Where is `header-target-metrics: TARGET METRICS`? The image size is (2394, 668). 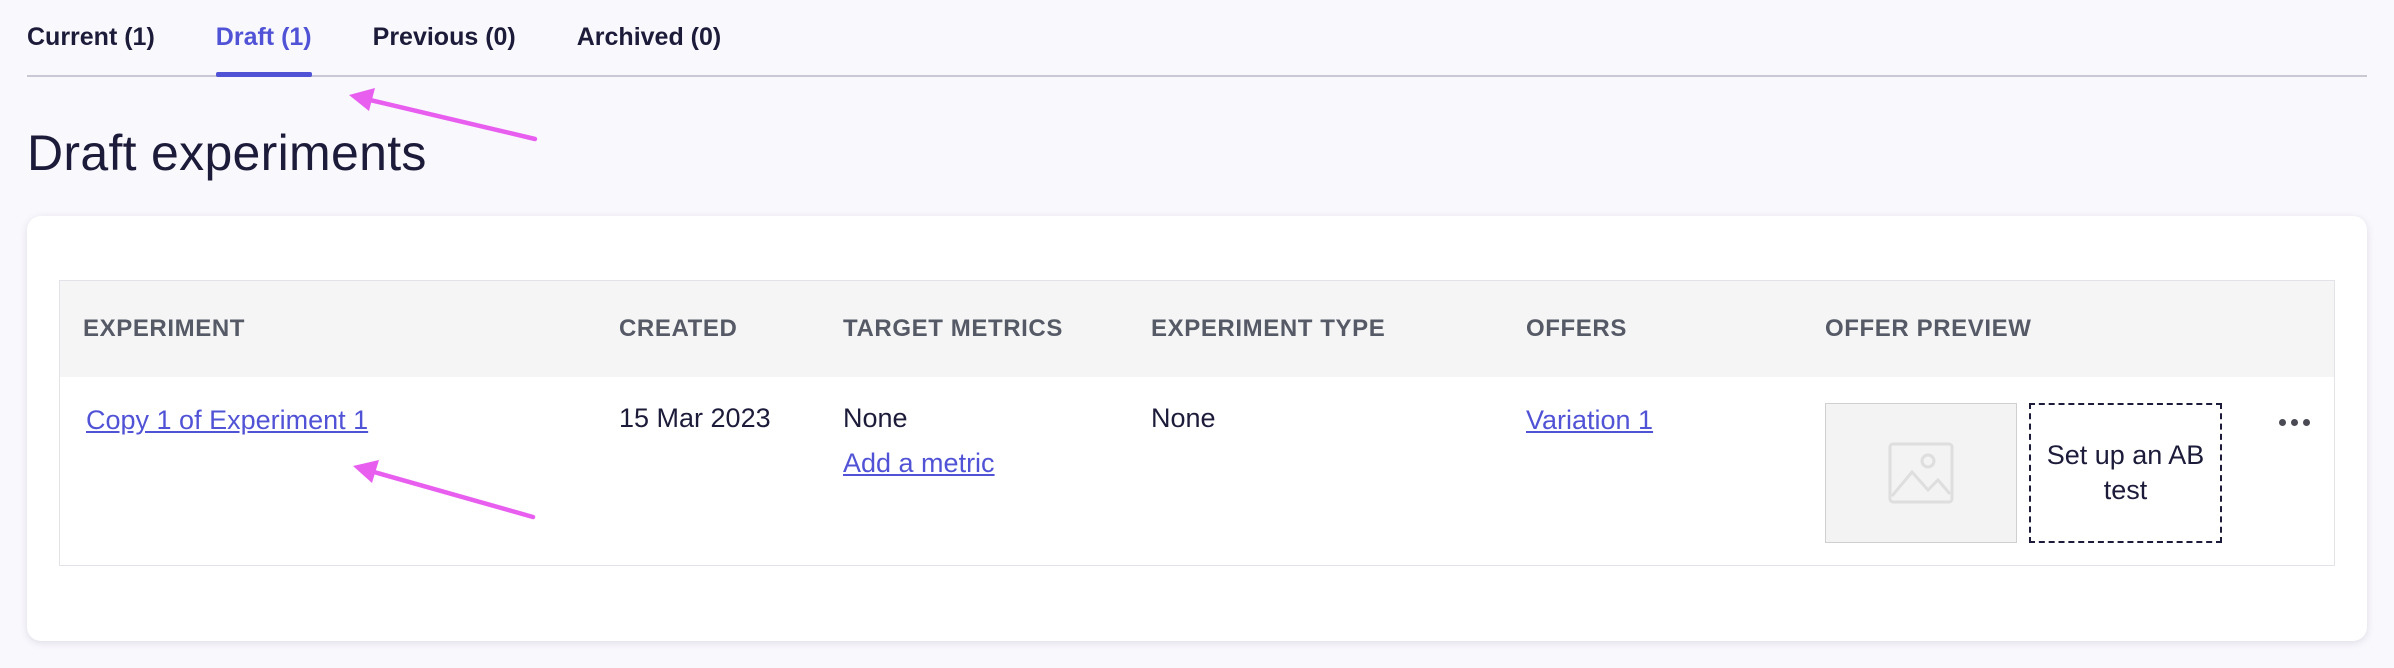 header-target-metrics: TARGET METRICS is located at coordinates (953, 328).